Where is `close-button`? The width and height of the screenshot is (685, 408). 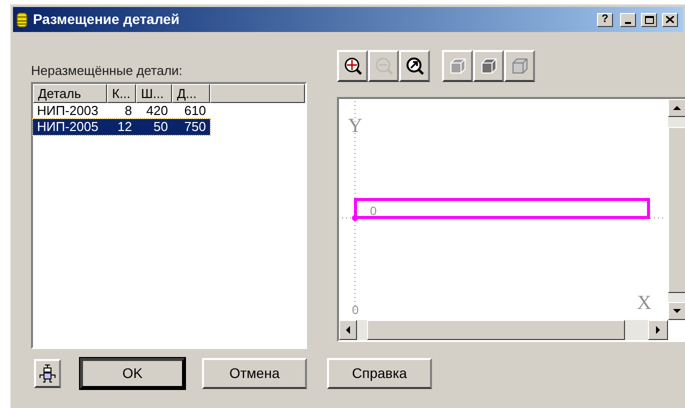
close-button is located at coordinates (670, 19).